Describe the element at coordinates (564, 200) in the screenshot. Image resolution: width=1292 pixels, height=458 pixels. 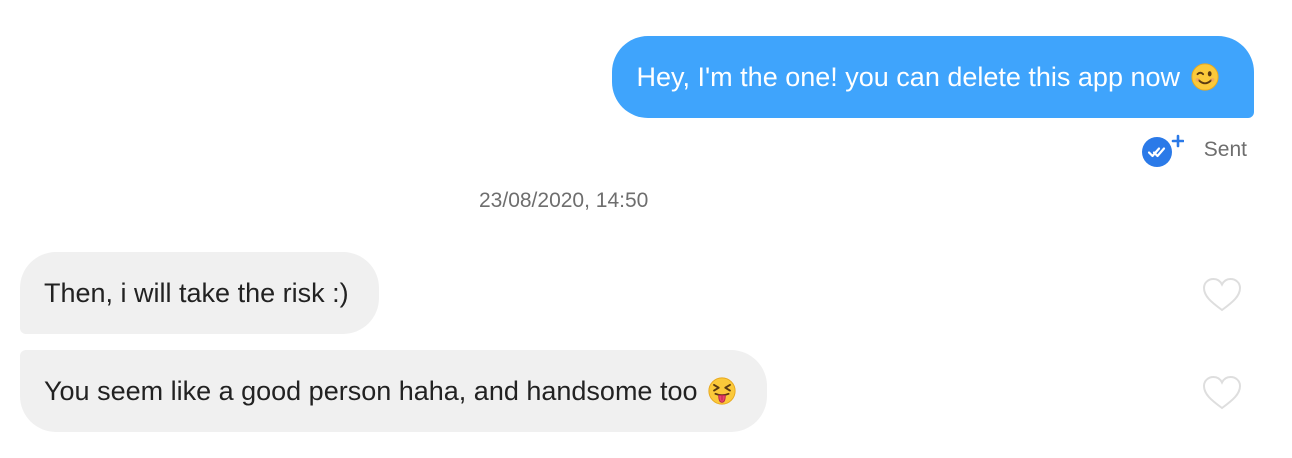
I see `conversation-timestamp: 23/08/2020, 14:50` at that location.